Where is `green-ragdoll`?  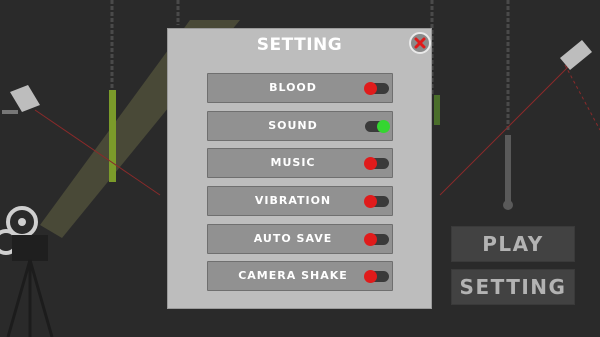
green-ragdoll is located at coordinates (112, 136).